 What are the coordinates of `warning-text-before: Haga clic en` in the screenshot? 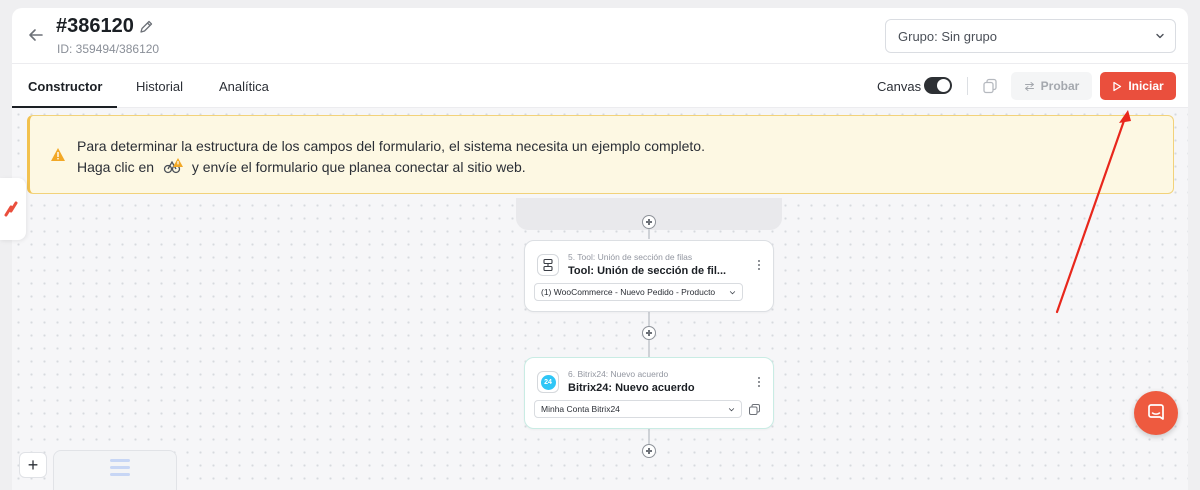 It's located at (116, 167).